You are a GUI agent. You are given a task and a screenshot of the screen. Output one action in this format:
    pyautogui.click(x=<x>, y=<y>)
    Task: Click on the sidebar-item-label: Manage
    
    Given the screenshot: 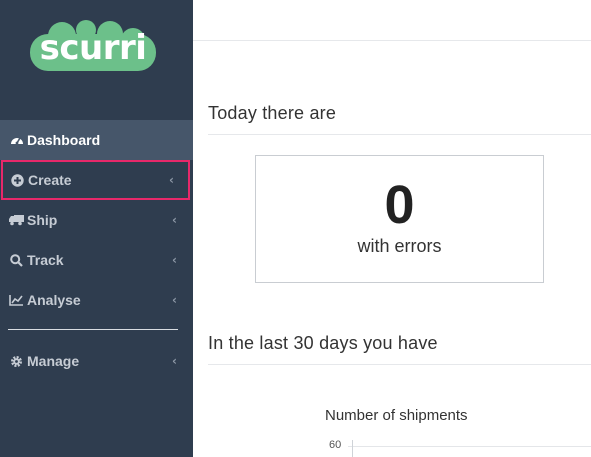 What is the action you would take?
    pyautogui.click(x=53, y=361)
    